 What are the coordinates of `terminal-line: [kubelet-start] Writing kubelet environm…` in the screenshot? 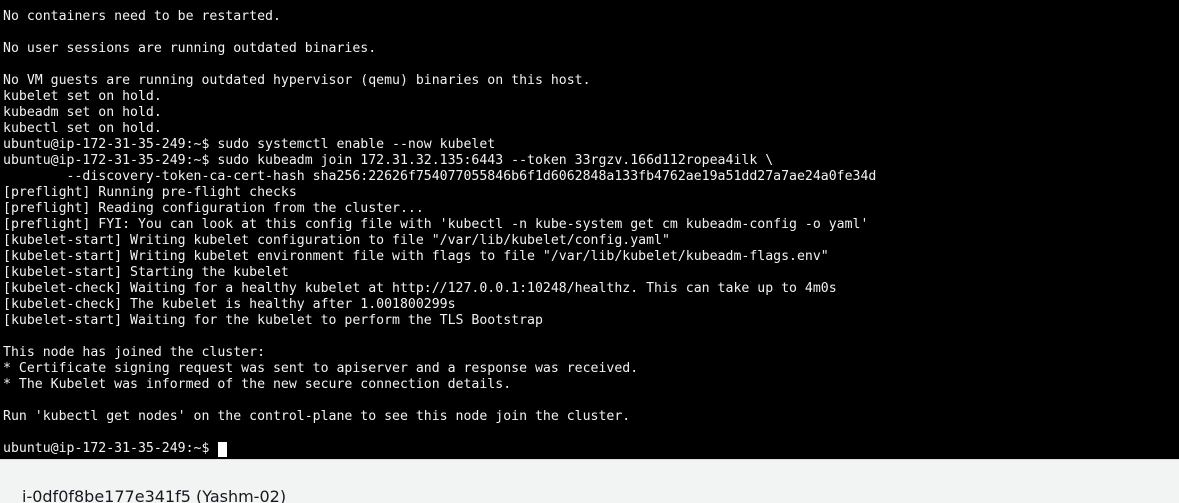 It's located at (416, 256).